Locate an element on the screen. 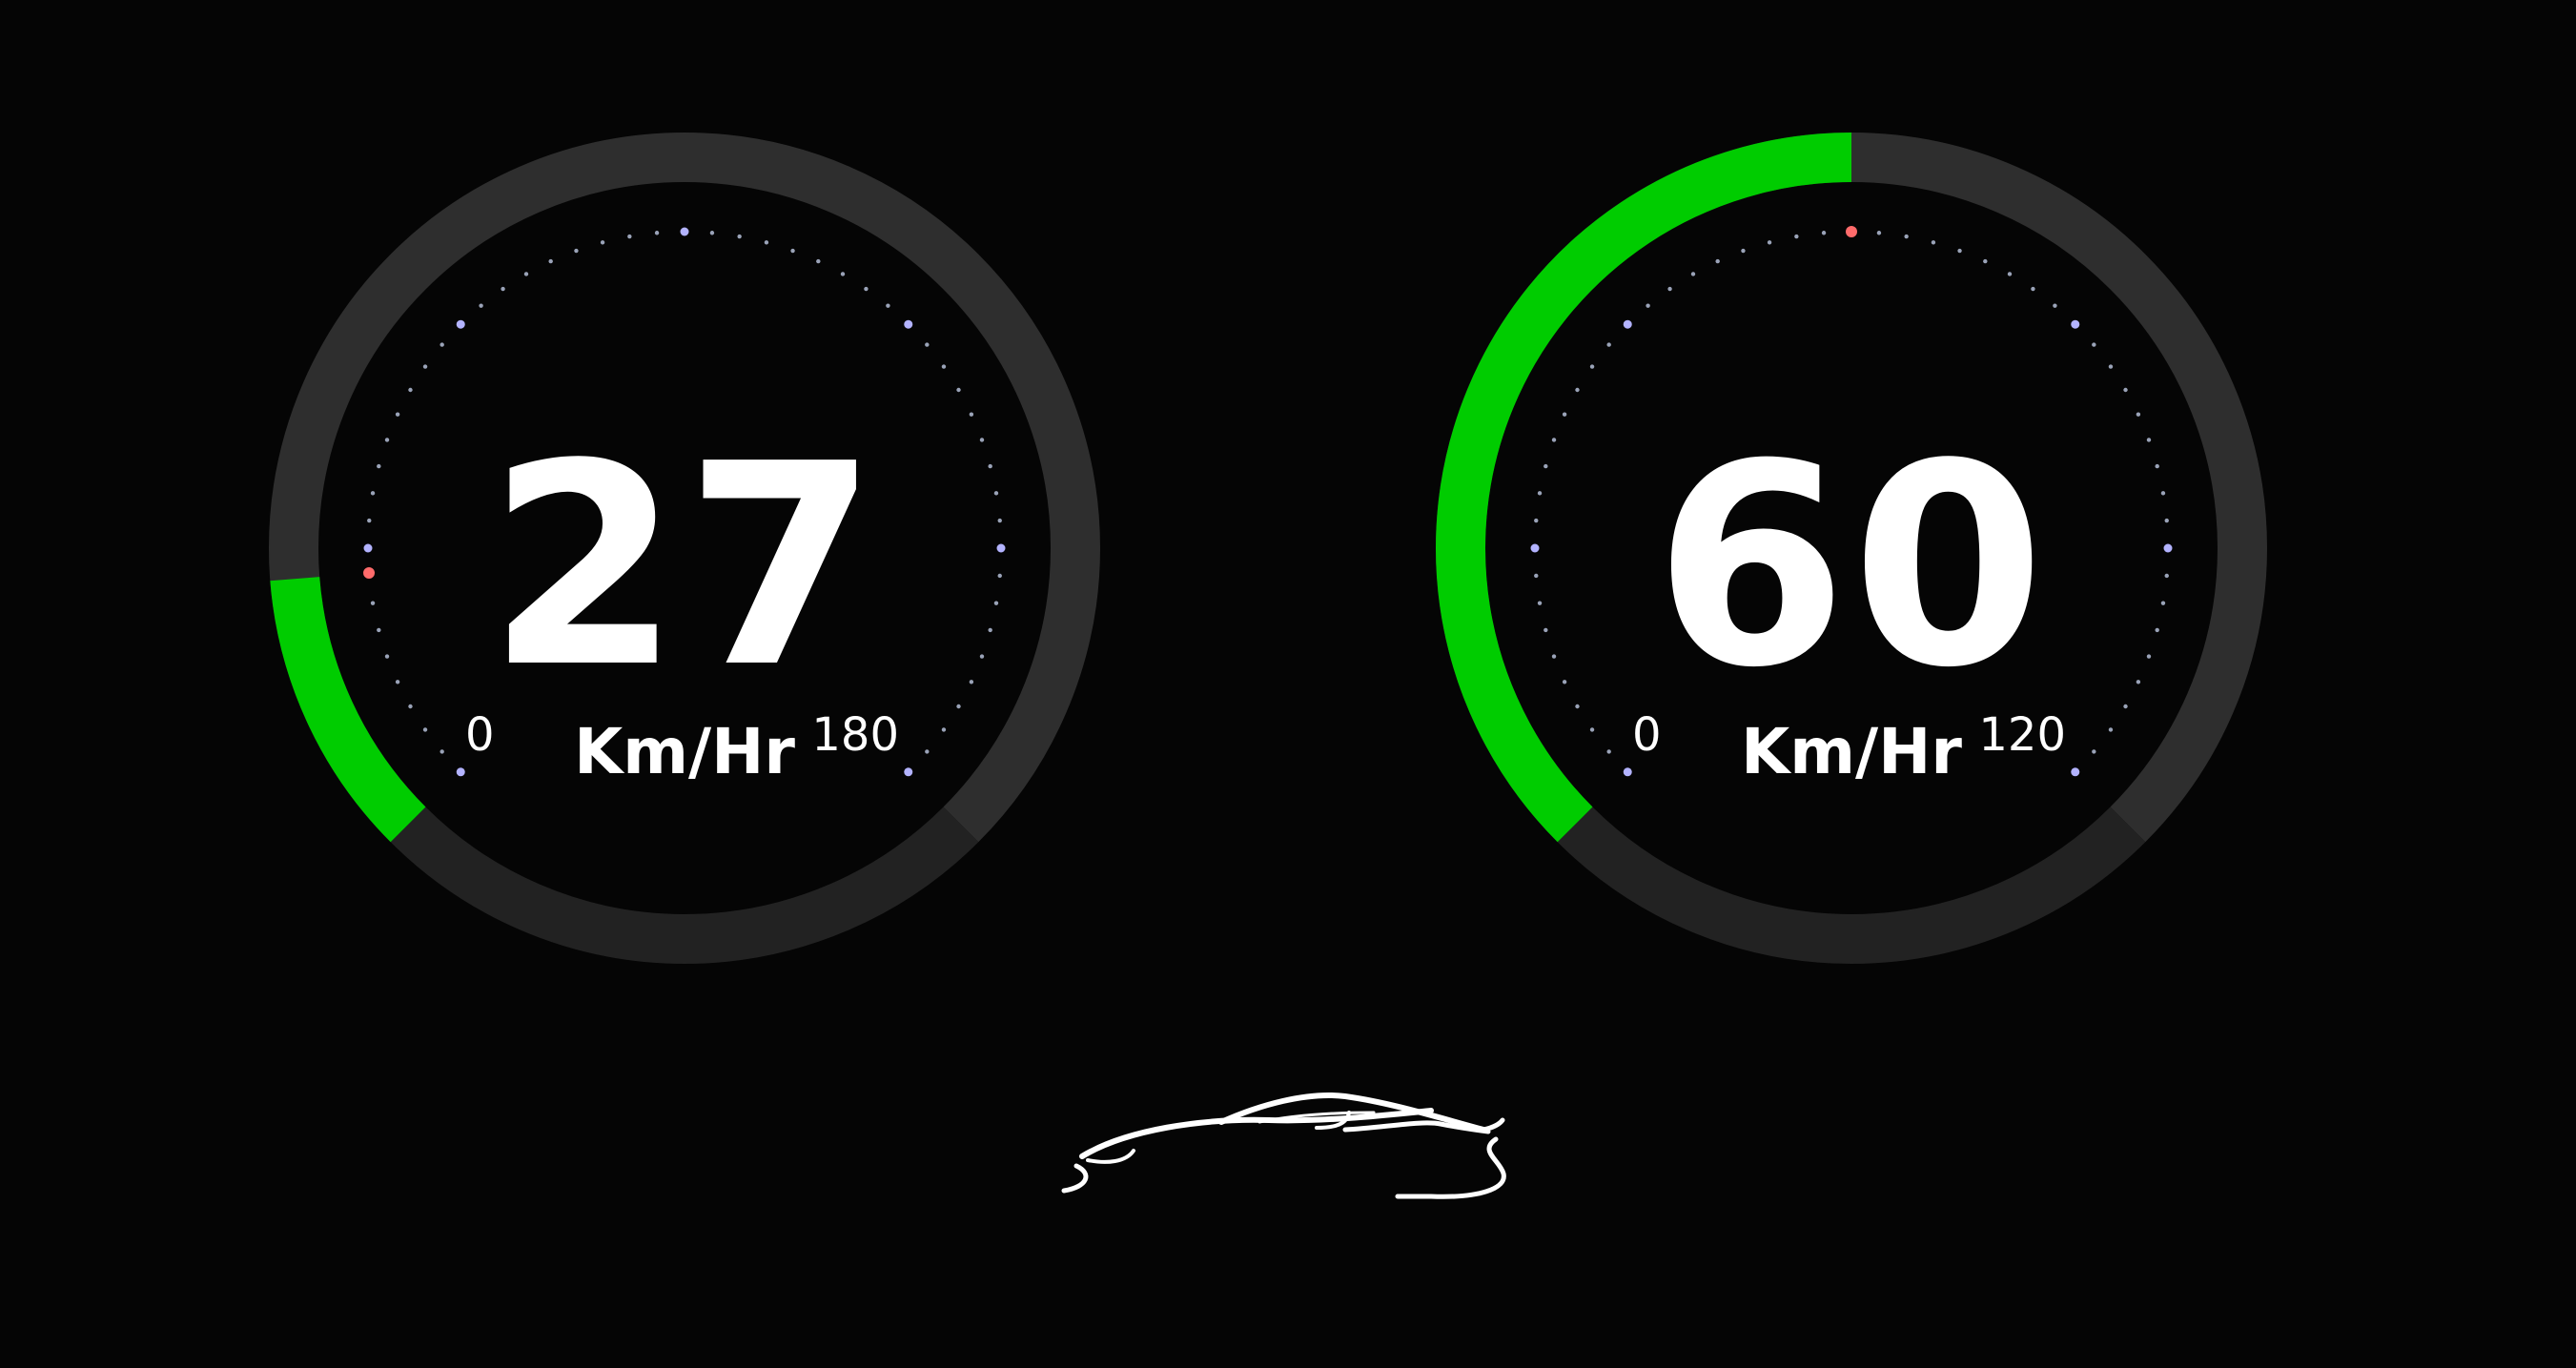  gauge-progress-arc is located at coordinates (348, 709).